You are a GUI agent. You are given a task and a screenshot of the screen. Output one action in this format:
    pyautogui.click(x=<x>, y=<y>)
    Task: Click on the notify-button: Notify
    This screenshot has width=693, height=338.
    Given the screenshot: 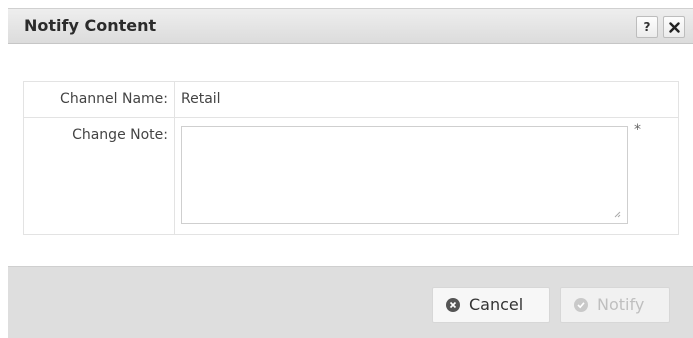 What is the action you would take?
    pyautogui.click(x=615, y=305)
    